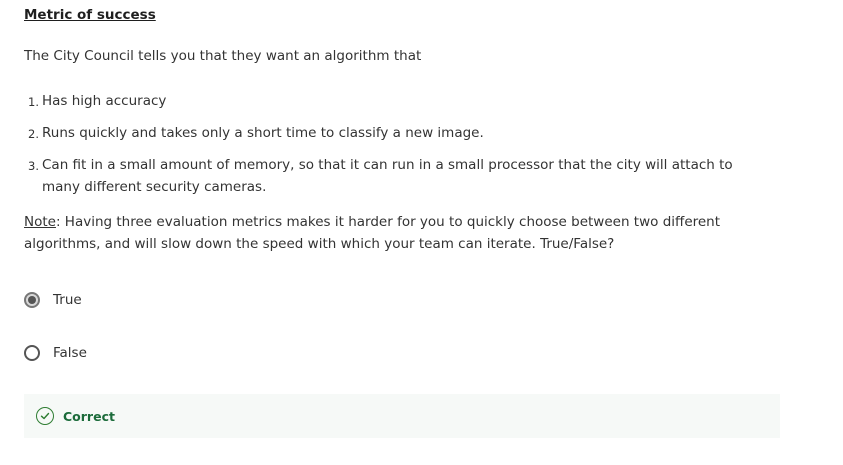  What do you see at coordinates (33, 102) in the screenshot?
I see `list-number: 1.` at bounding box center [33, 102].